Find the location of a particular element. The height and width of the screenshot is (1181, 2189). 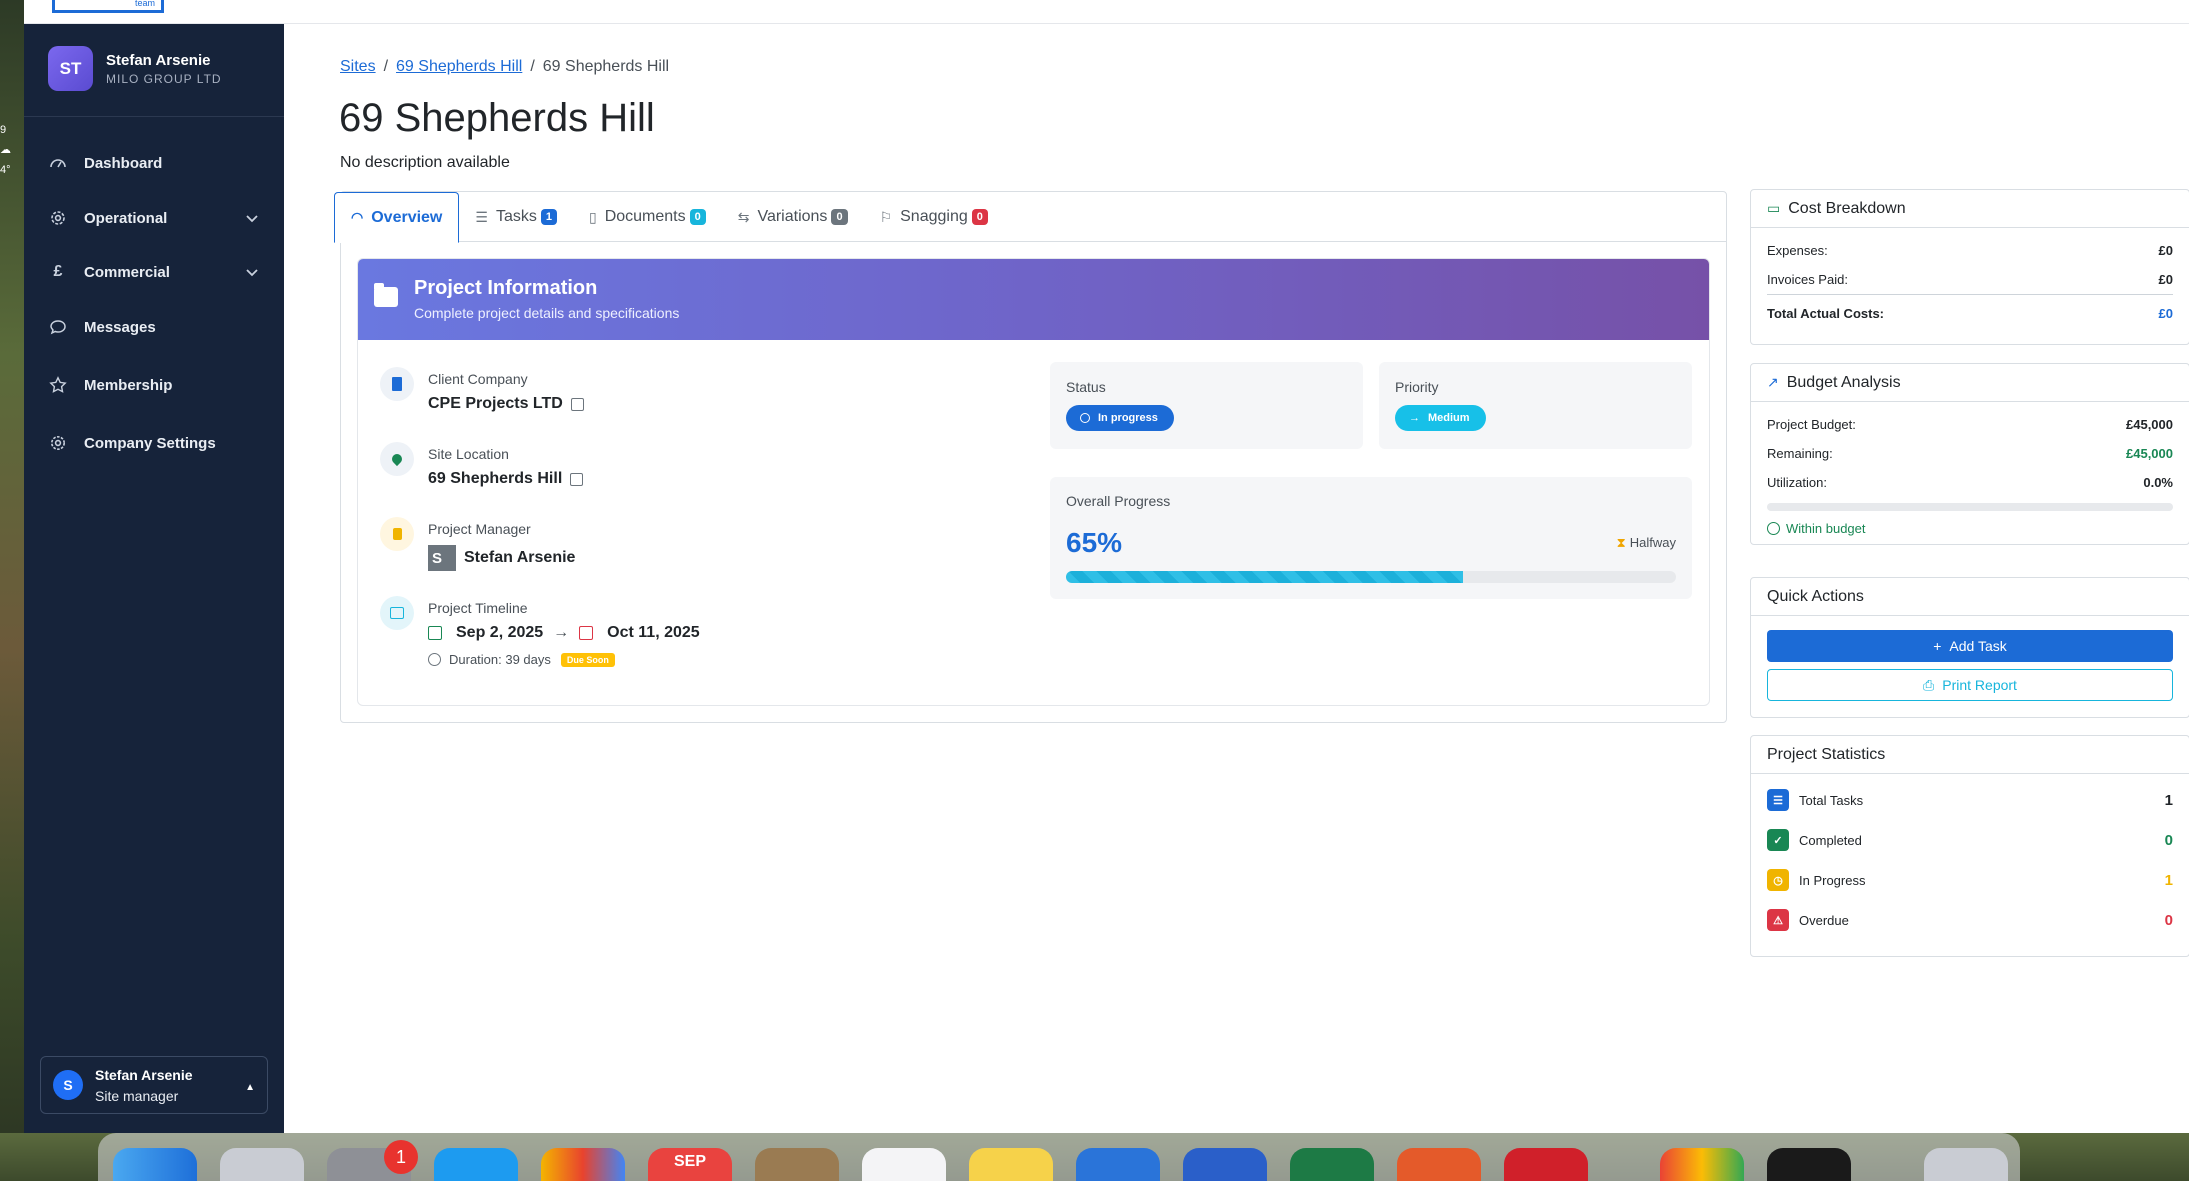

cost-row-expenses: Expenses: £0 is located at coordinates (1970, 250).